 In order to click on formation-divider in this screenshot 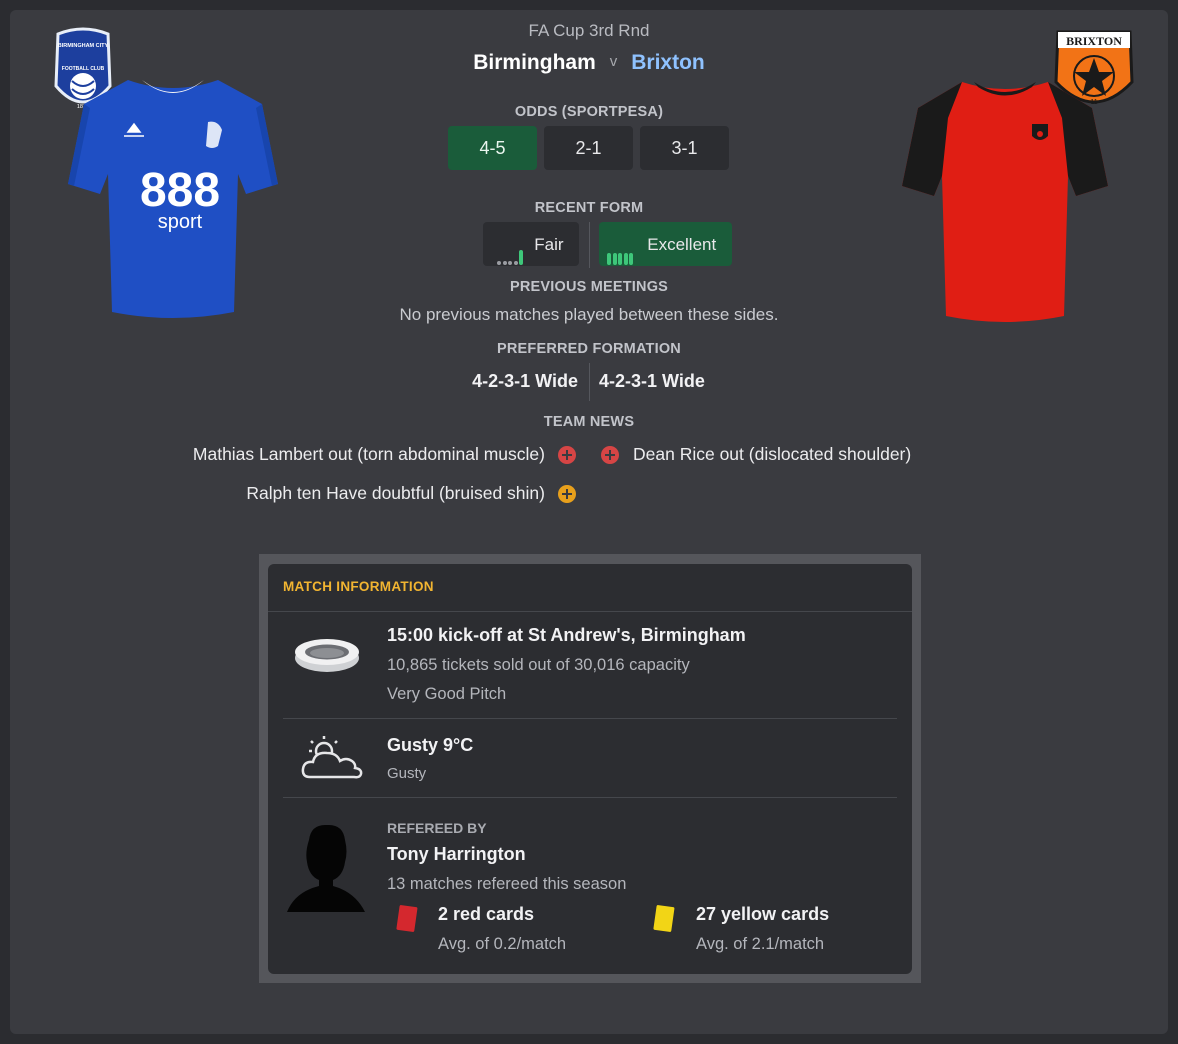, I will do `click(589, 382)`.